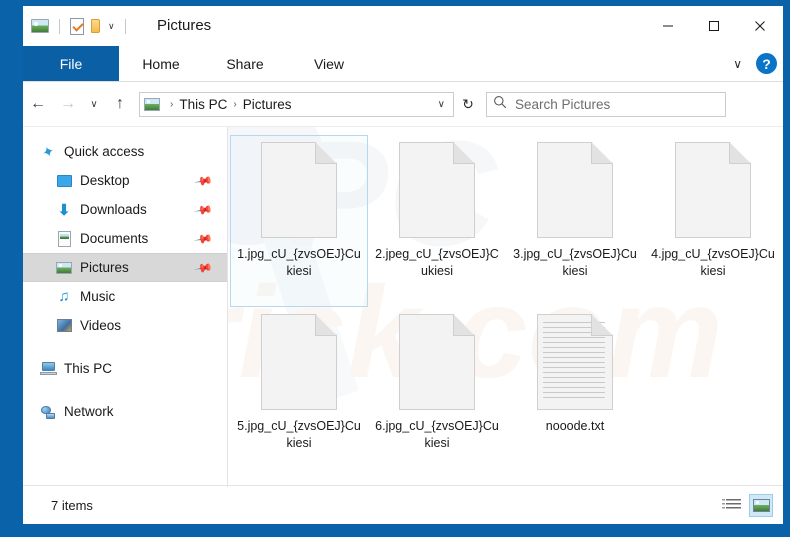 The width and height of the screenshot is (790, 537). What do you see at coordinates (500, 104) in the screenshot?
I see `search-icon` at bounding box center [500, 104].